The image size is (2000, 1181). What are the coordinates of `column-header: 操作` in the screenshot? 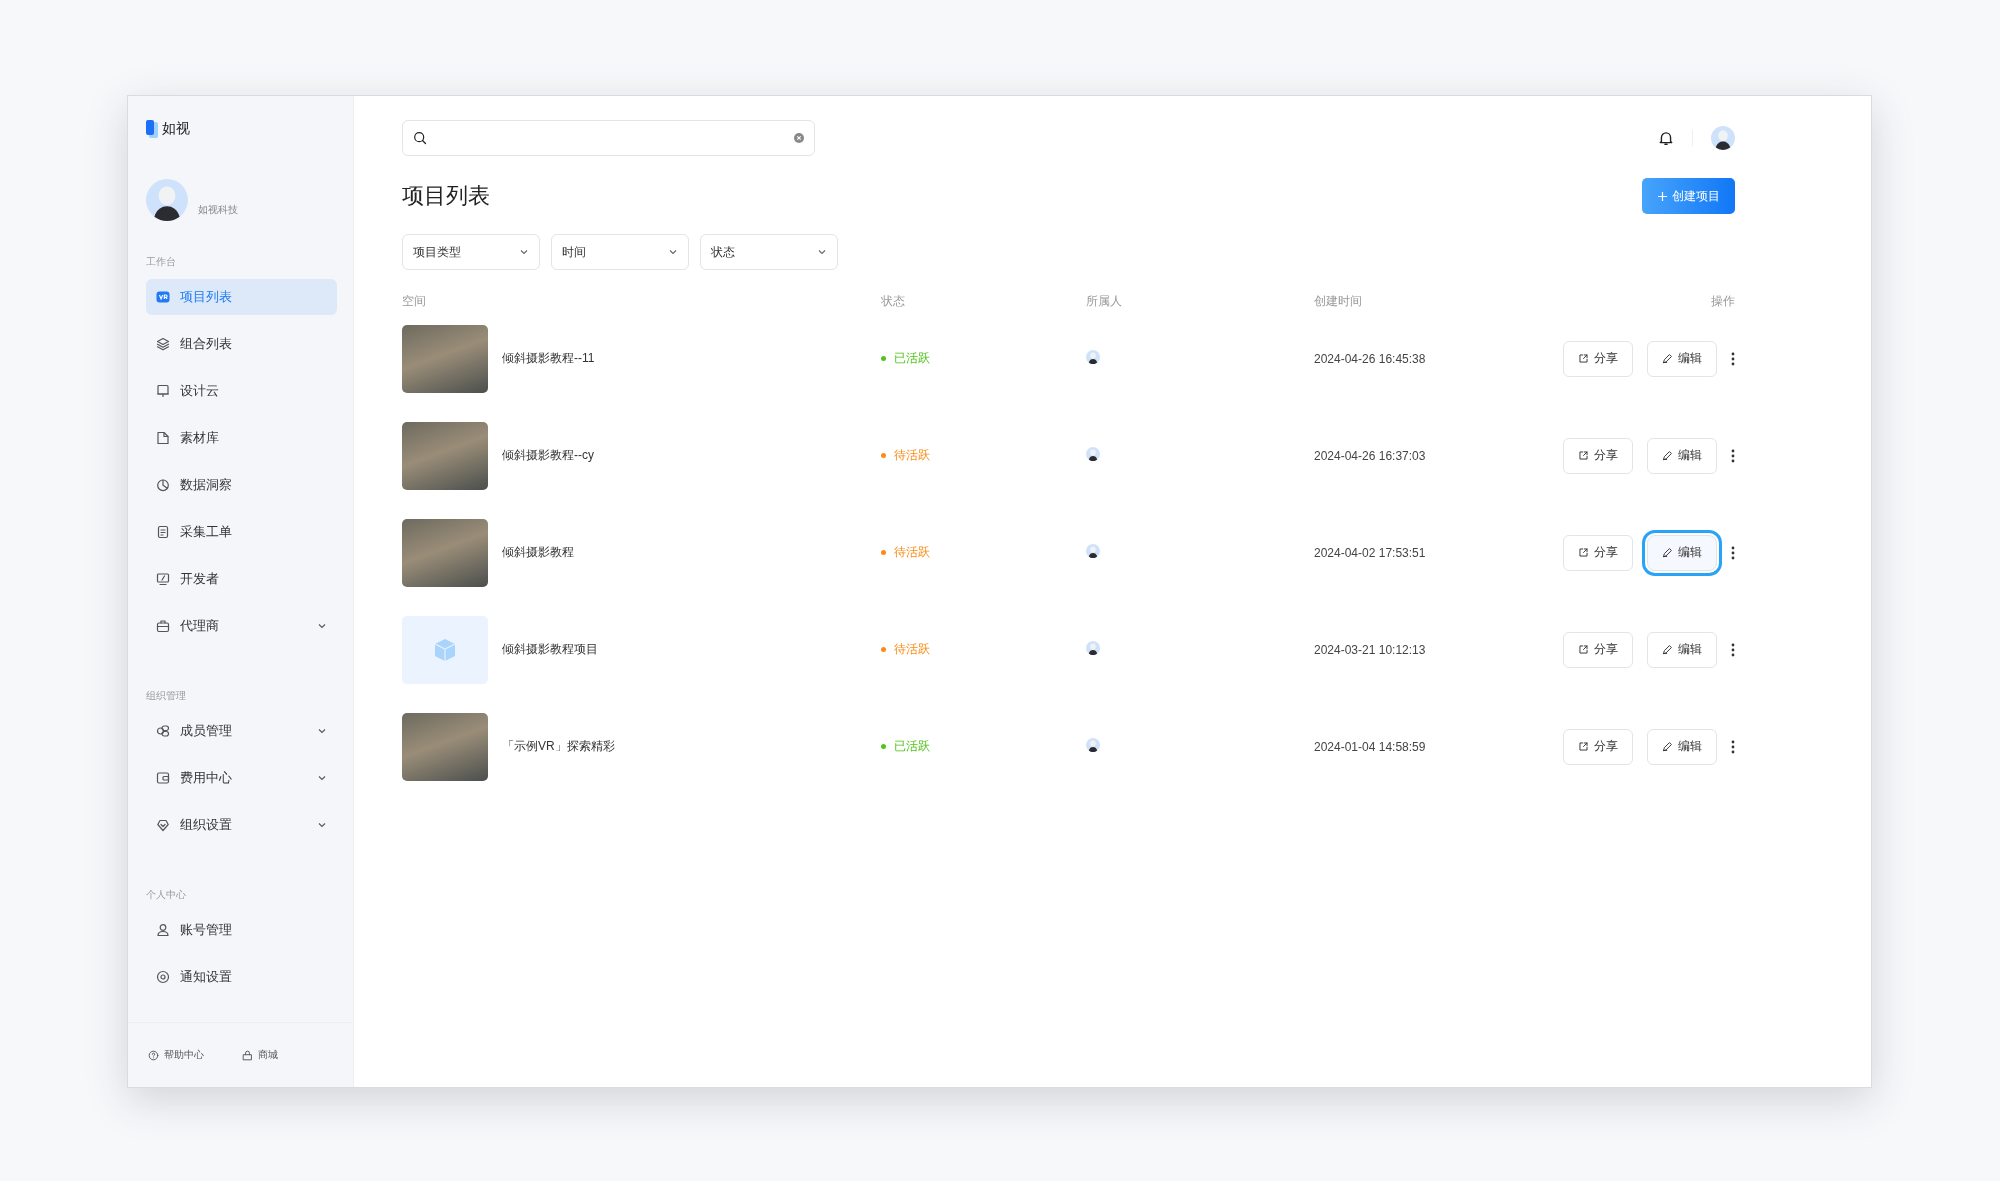 It's located at (1723, 301).